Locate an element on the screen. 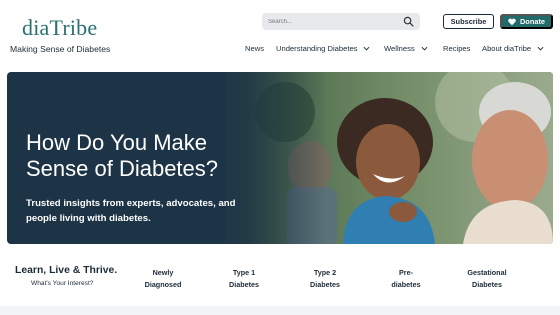 The image size is (560, 315). interest-link-newly-diagnosed: Newly Diagnosed is located at coordinates (163, 278).